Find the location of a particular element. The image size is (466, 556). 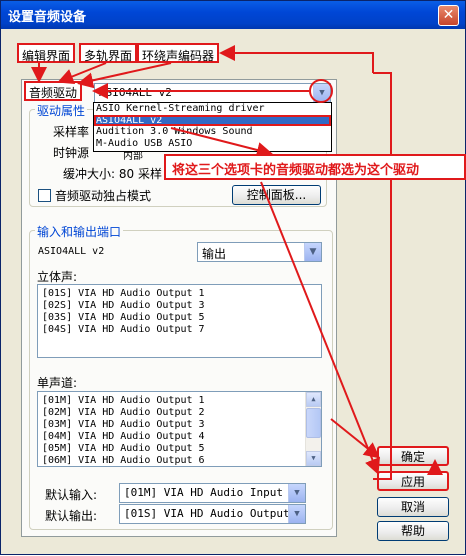

default-input-value: [01M] VIA HD Audio Input 1 is located at coordinates (210, 492).